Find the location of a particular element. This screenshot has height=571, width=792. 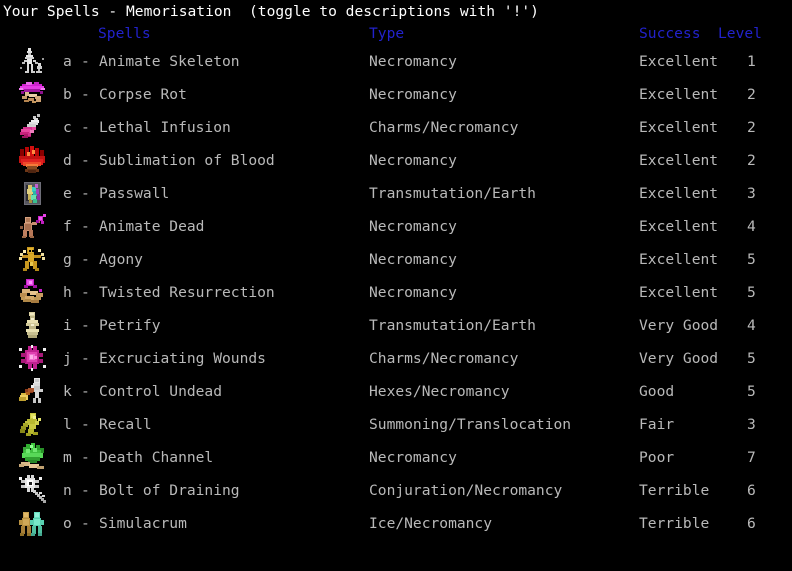

spell-row: m - Death Channel Necromancy Poor 7 is located at coordinates (396, 457).